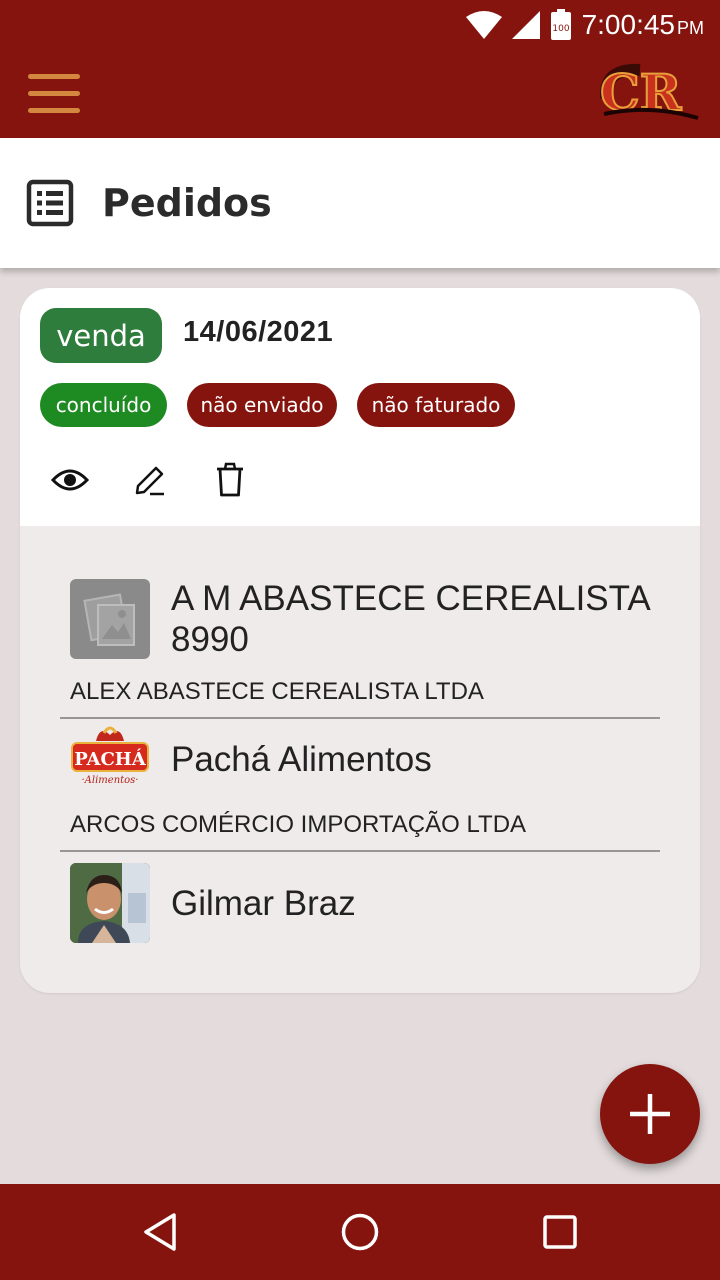 This screenshot has width=720, height=1280. What do you see at coordinates (50, 203) in the screenshot?
I see `list-alt-icon` at bounding box center [50, 203].